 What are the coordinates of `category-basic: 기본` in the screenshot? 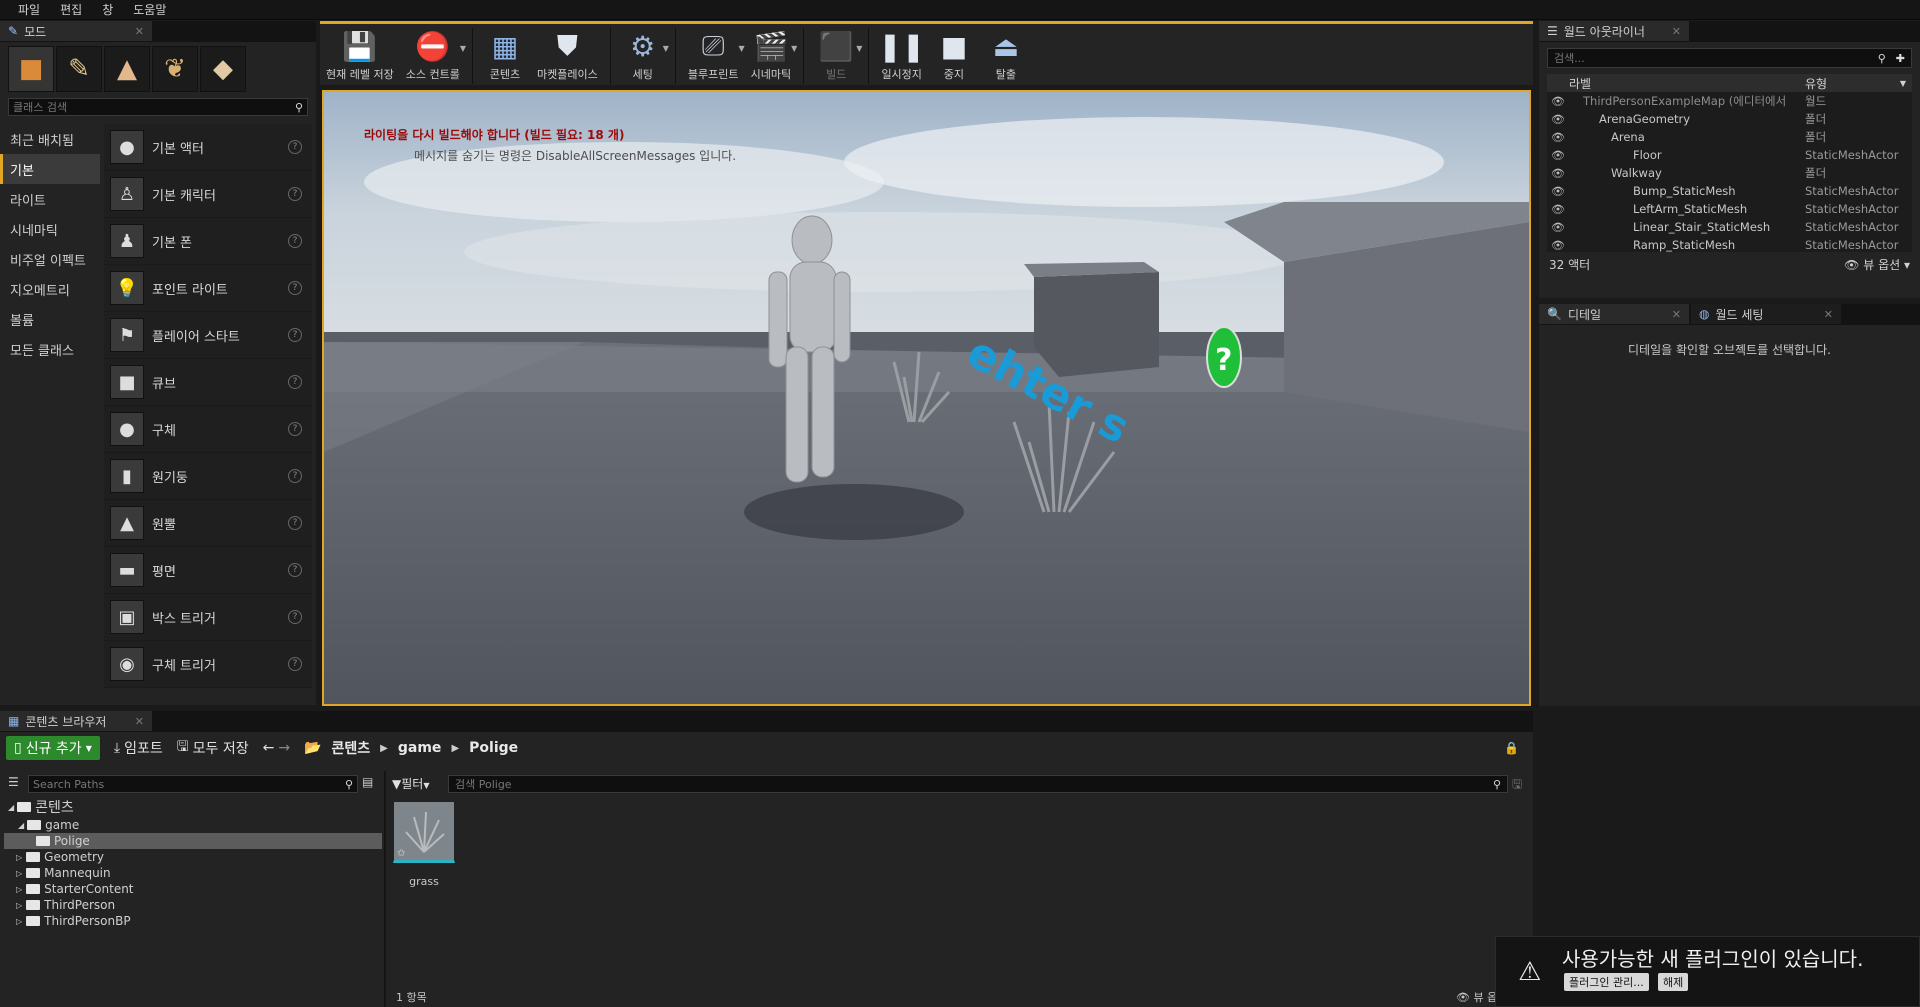 It's located at (50, 169).